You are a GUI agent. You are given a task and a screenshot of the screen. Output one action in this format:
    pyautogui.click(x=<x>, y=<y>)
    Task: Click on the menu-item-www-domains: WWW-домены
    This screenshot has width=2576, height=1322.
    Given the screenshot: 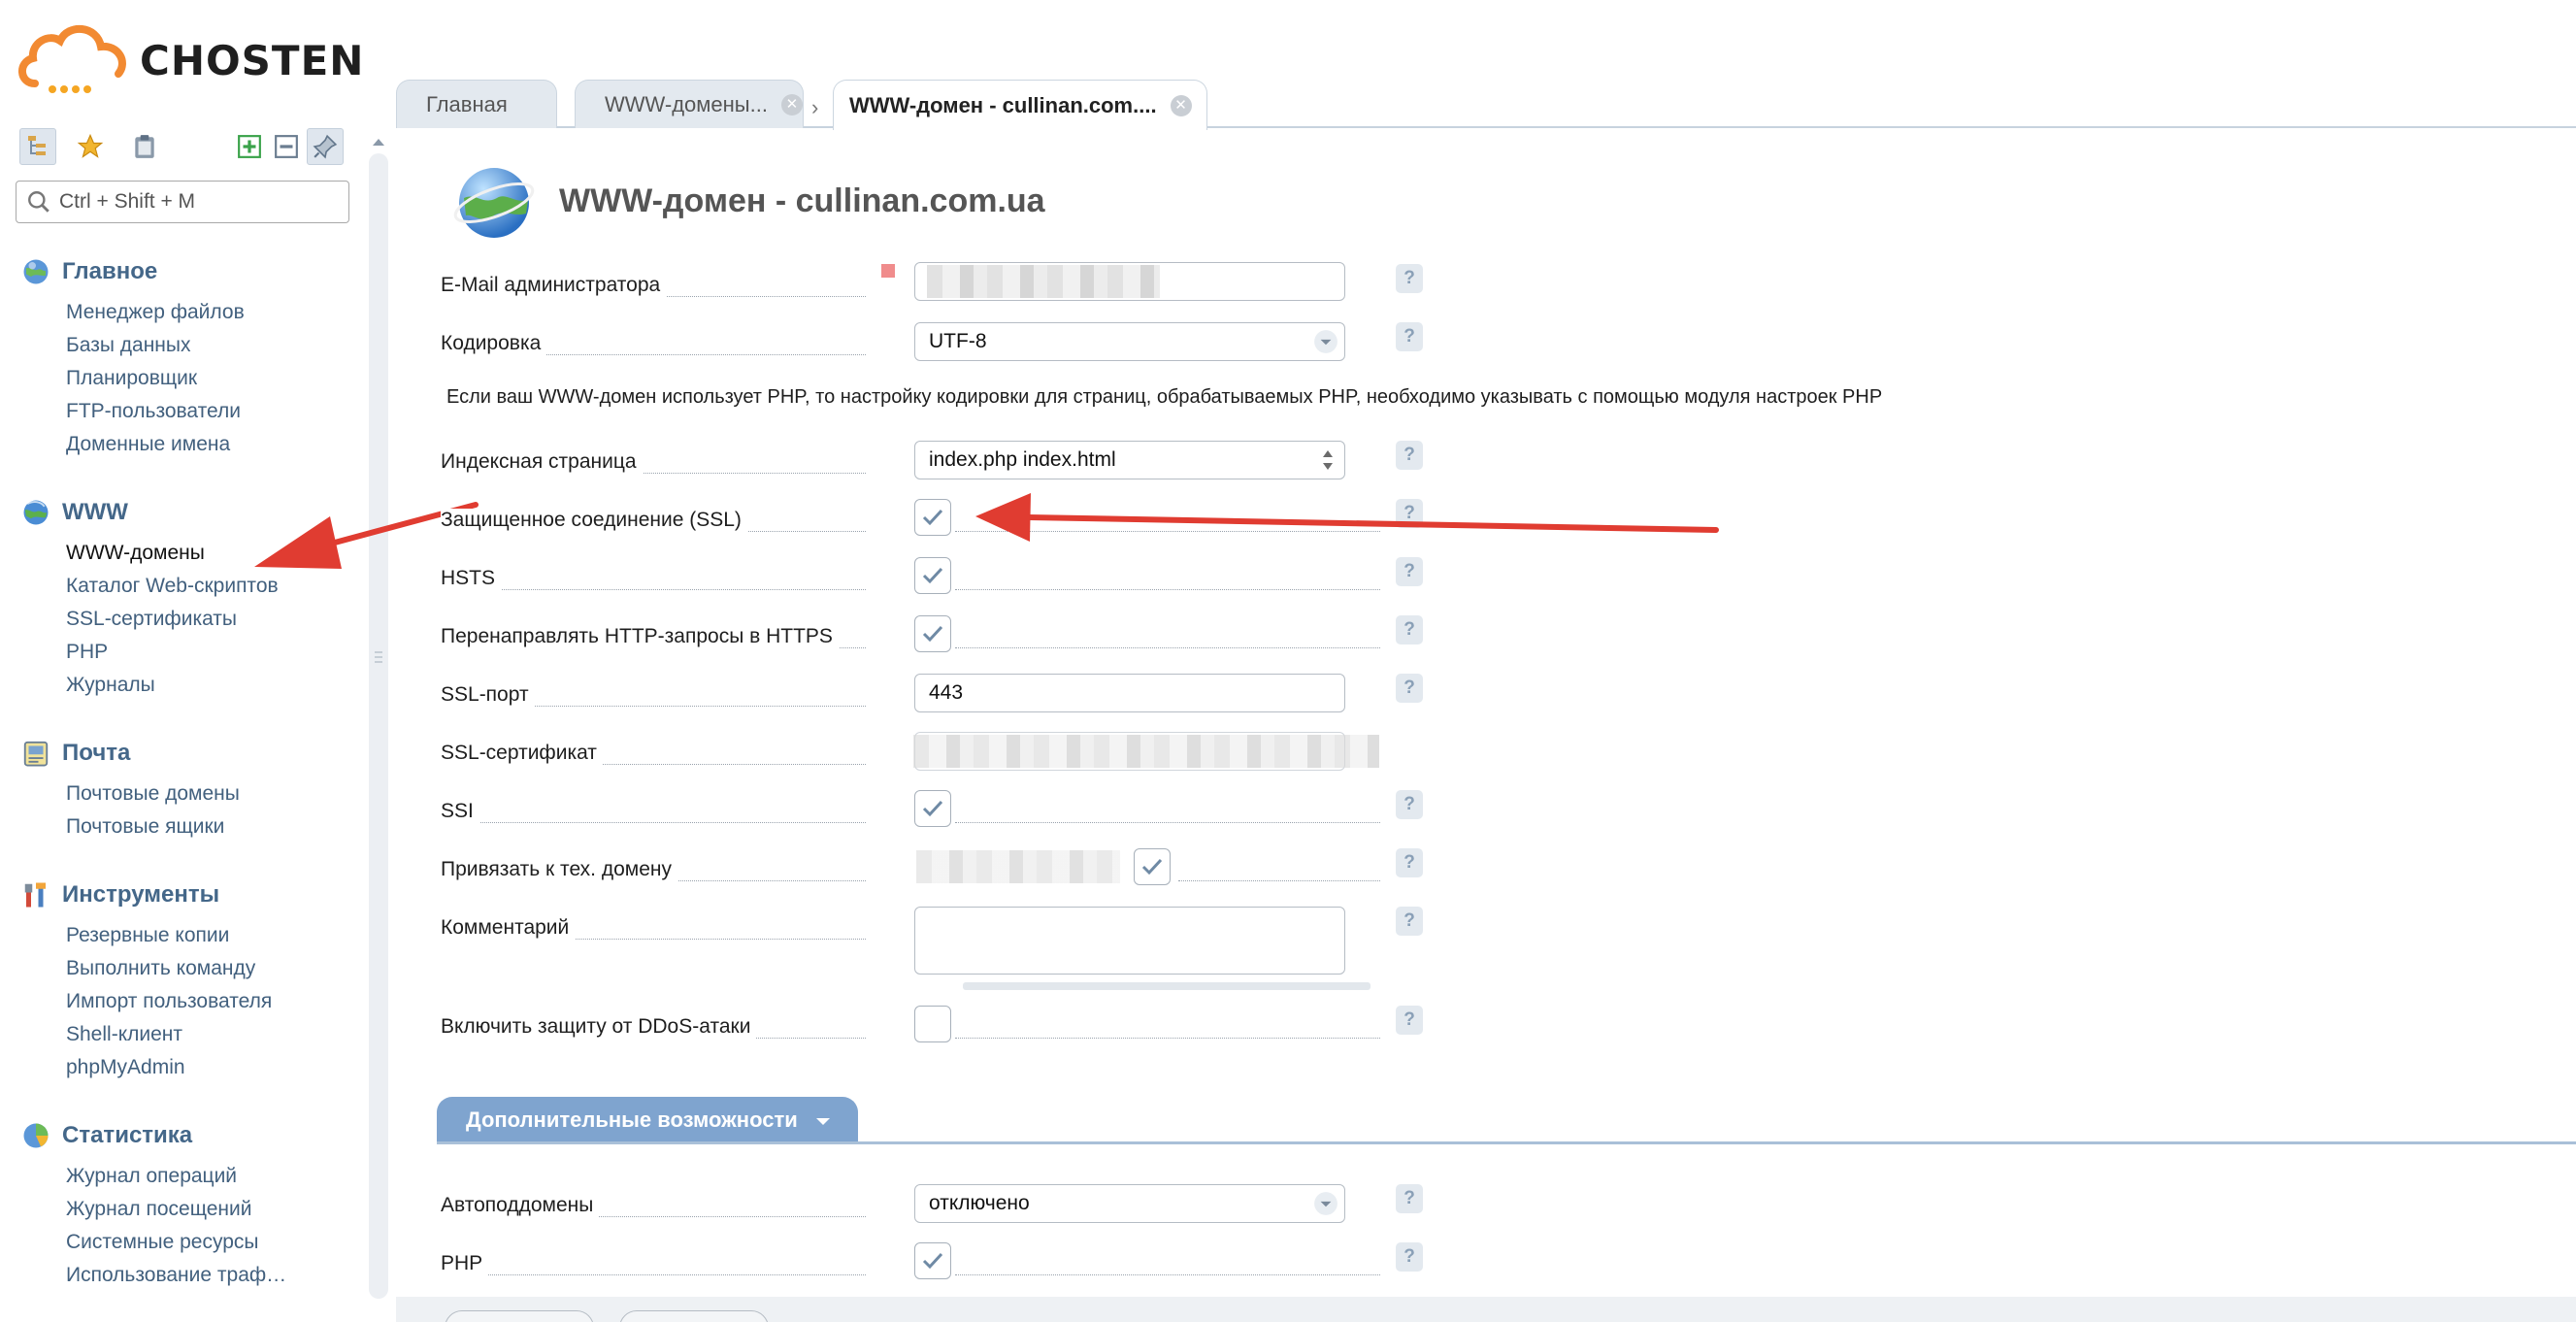 What is the action you would take?
    pyautogui.click(x=186, y=553)
    